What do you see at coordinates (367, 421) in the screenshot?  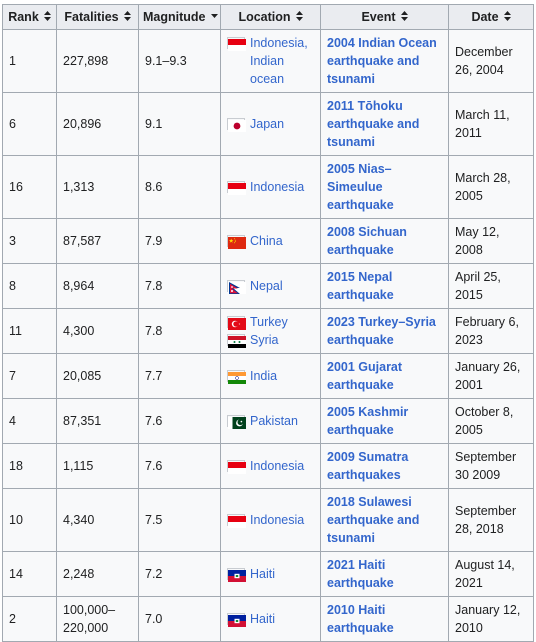 I see `event-link: 2005 Kashmir earthquake` at bounding box center [367, 421].